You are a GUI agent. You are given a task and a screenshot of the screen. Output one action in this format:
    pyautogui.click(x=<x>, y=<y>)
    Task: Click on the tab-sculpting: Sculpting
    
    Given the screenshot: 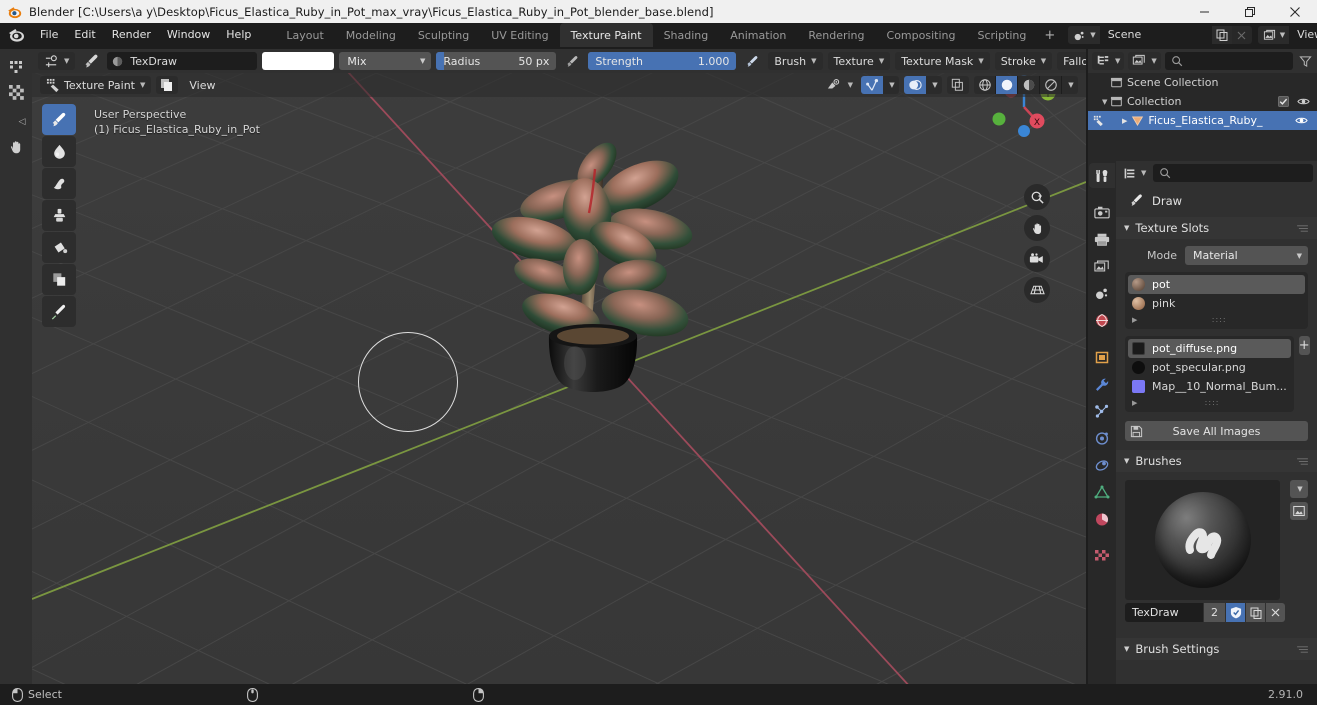 What is the action you would take?
    pyautogui.click(x=443, y=35)
    